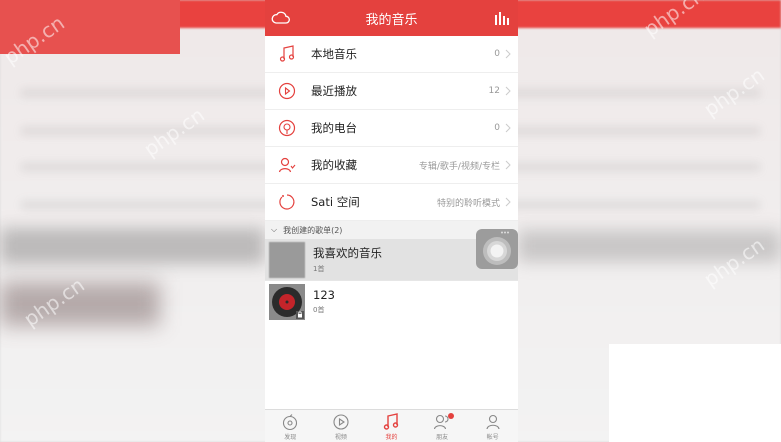  I want to click on assistive-touch-icon, so click(497, 248).